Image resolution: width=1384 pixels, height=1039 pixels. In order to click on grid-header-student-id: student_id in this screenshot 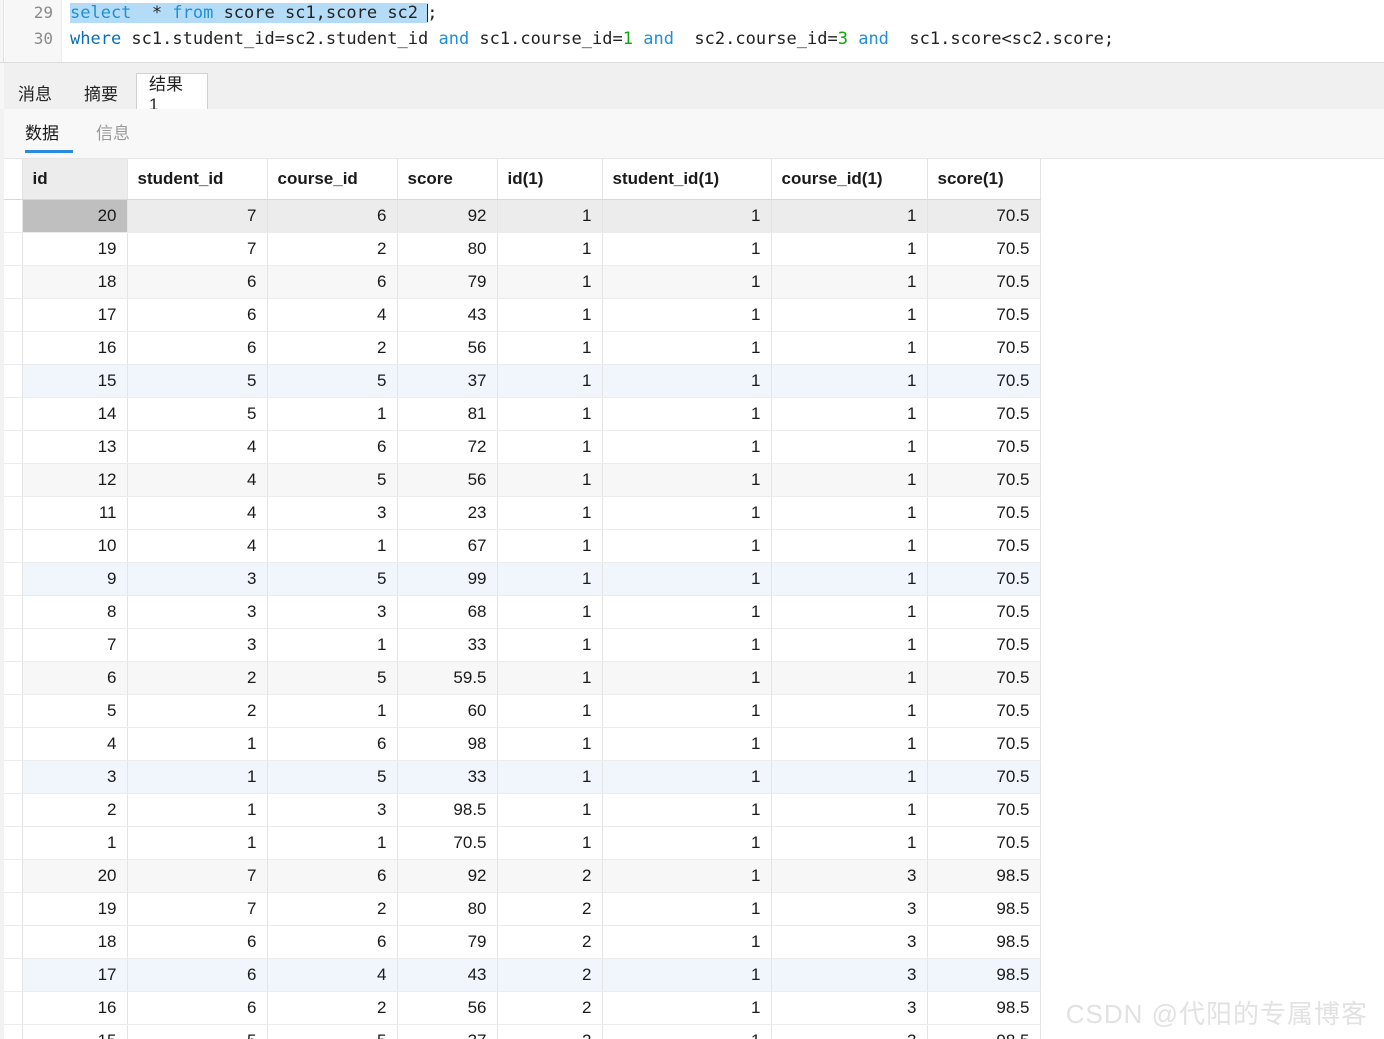, I will do `click(197, 179)`.